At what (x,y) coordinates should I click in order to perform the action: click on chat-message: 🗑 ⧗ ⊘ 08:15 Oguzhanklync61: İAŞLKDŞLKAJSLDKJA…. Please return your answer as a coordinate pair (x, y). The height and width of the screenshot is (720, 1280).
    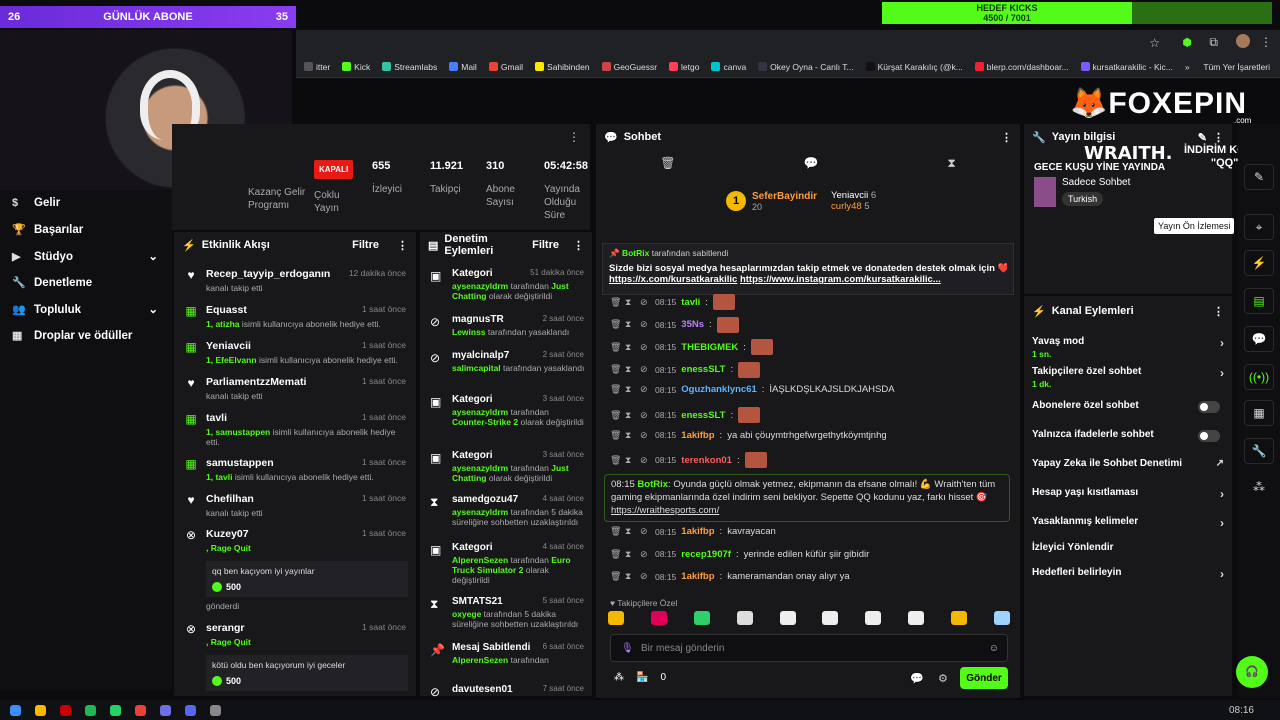
    Looking at the image, I should click on (811, 389).